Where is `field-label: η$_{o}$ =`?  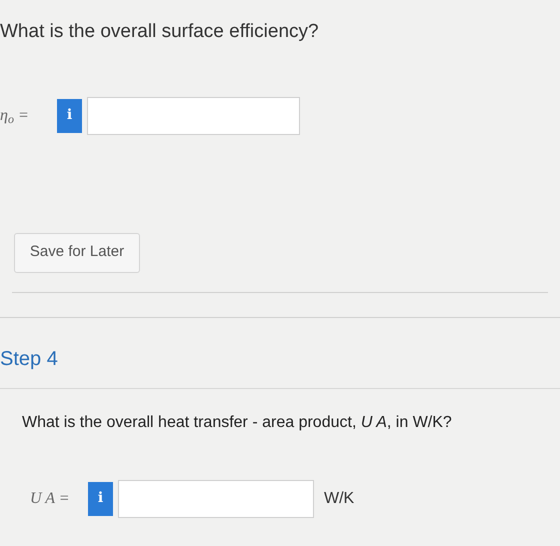 field-label: η$_{o}$ = is located at coordinates (15, 117).